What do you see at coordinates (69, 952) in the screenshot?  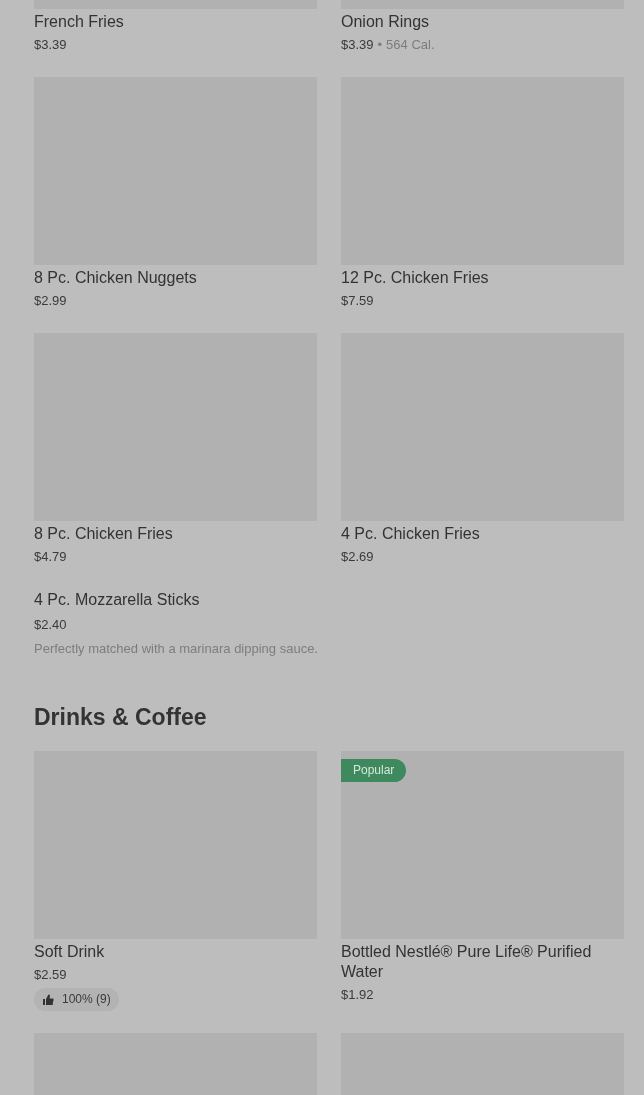 I see `item-name: Soft Drink` at bounding box center [69, 952].